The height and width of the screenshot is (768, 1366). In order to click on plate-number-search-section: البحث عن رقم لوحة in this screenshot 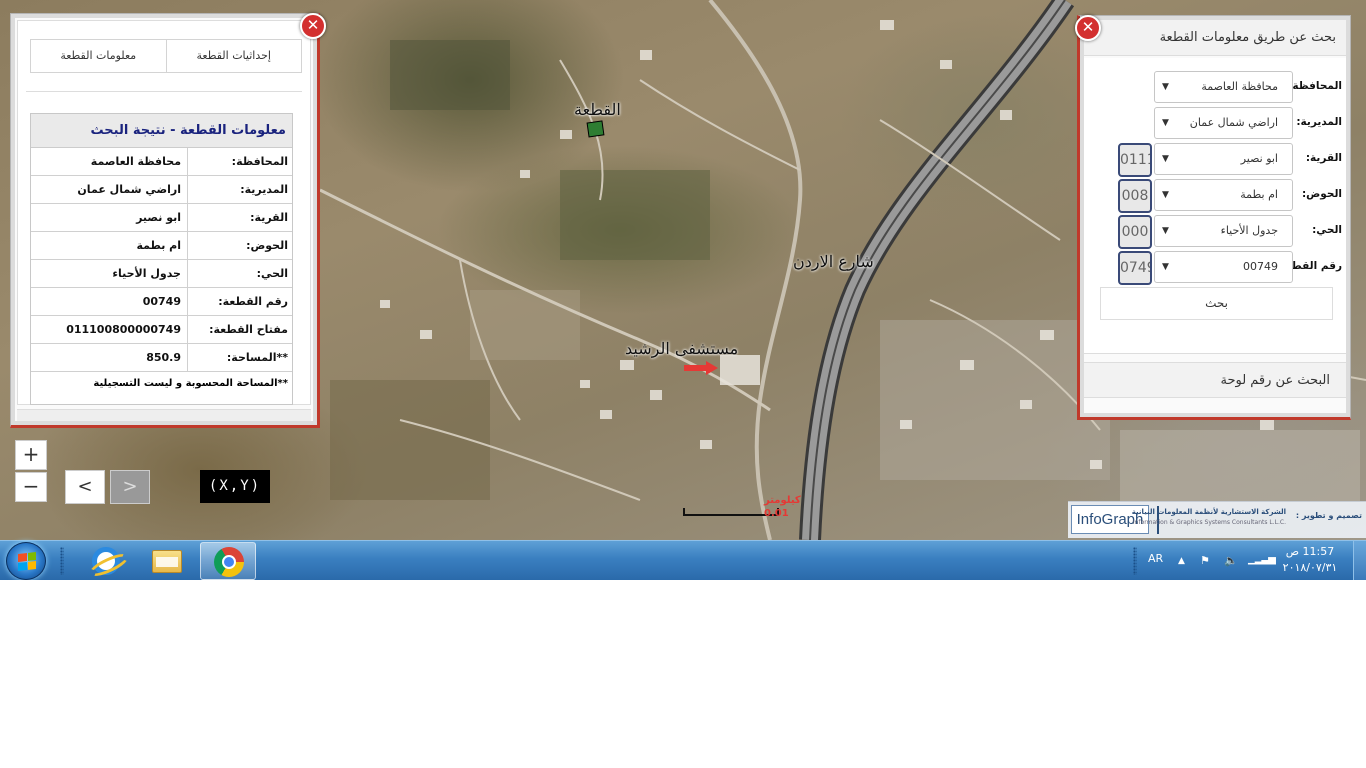, I will do `click(1215, 380)`.